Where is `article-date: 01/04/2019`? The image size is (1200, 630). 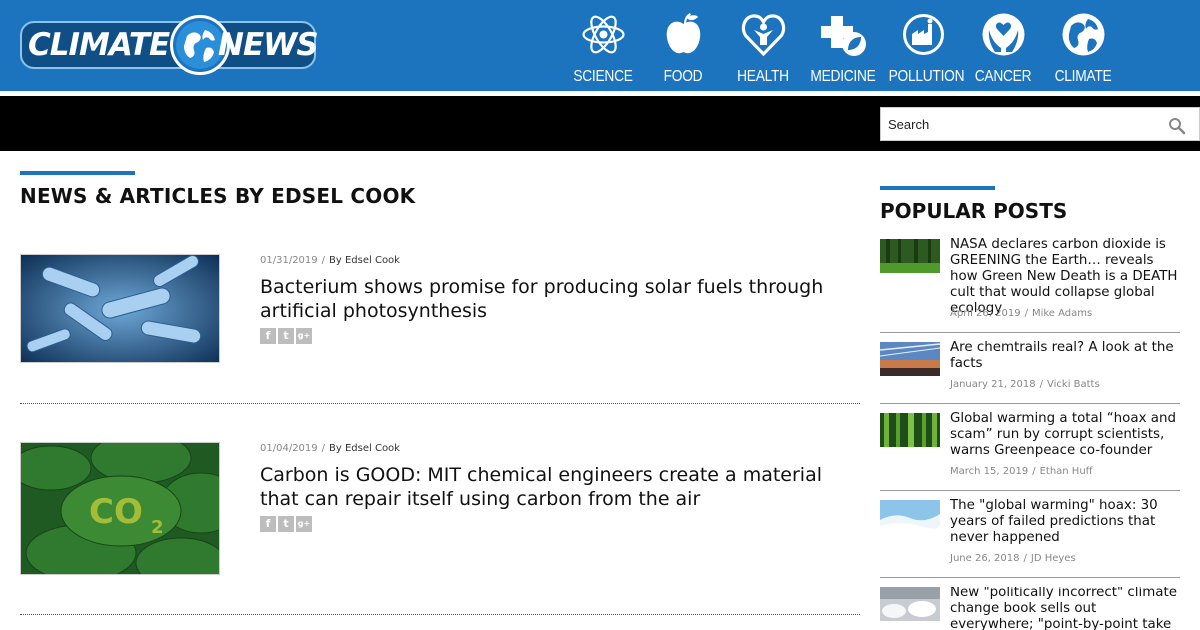
article-date: 01/04/2019 is located at coordinates (289, 448).